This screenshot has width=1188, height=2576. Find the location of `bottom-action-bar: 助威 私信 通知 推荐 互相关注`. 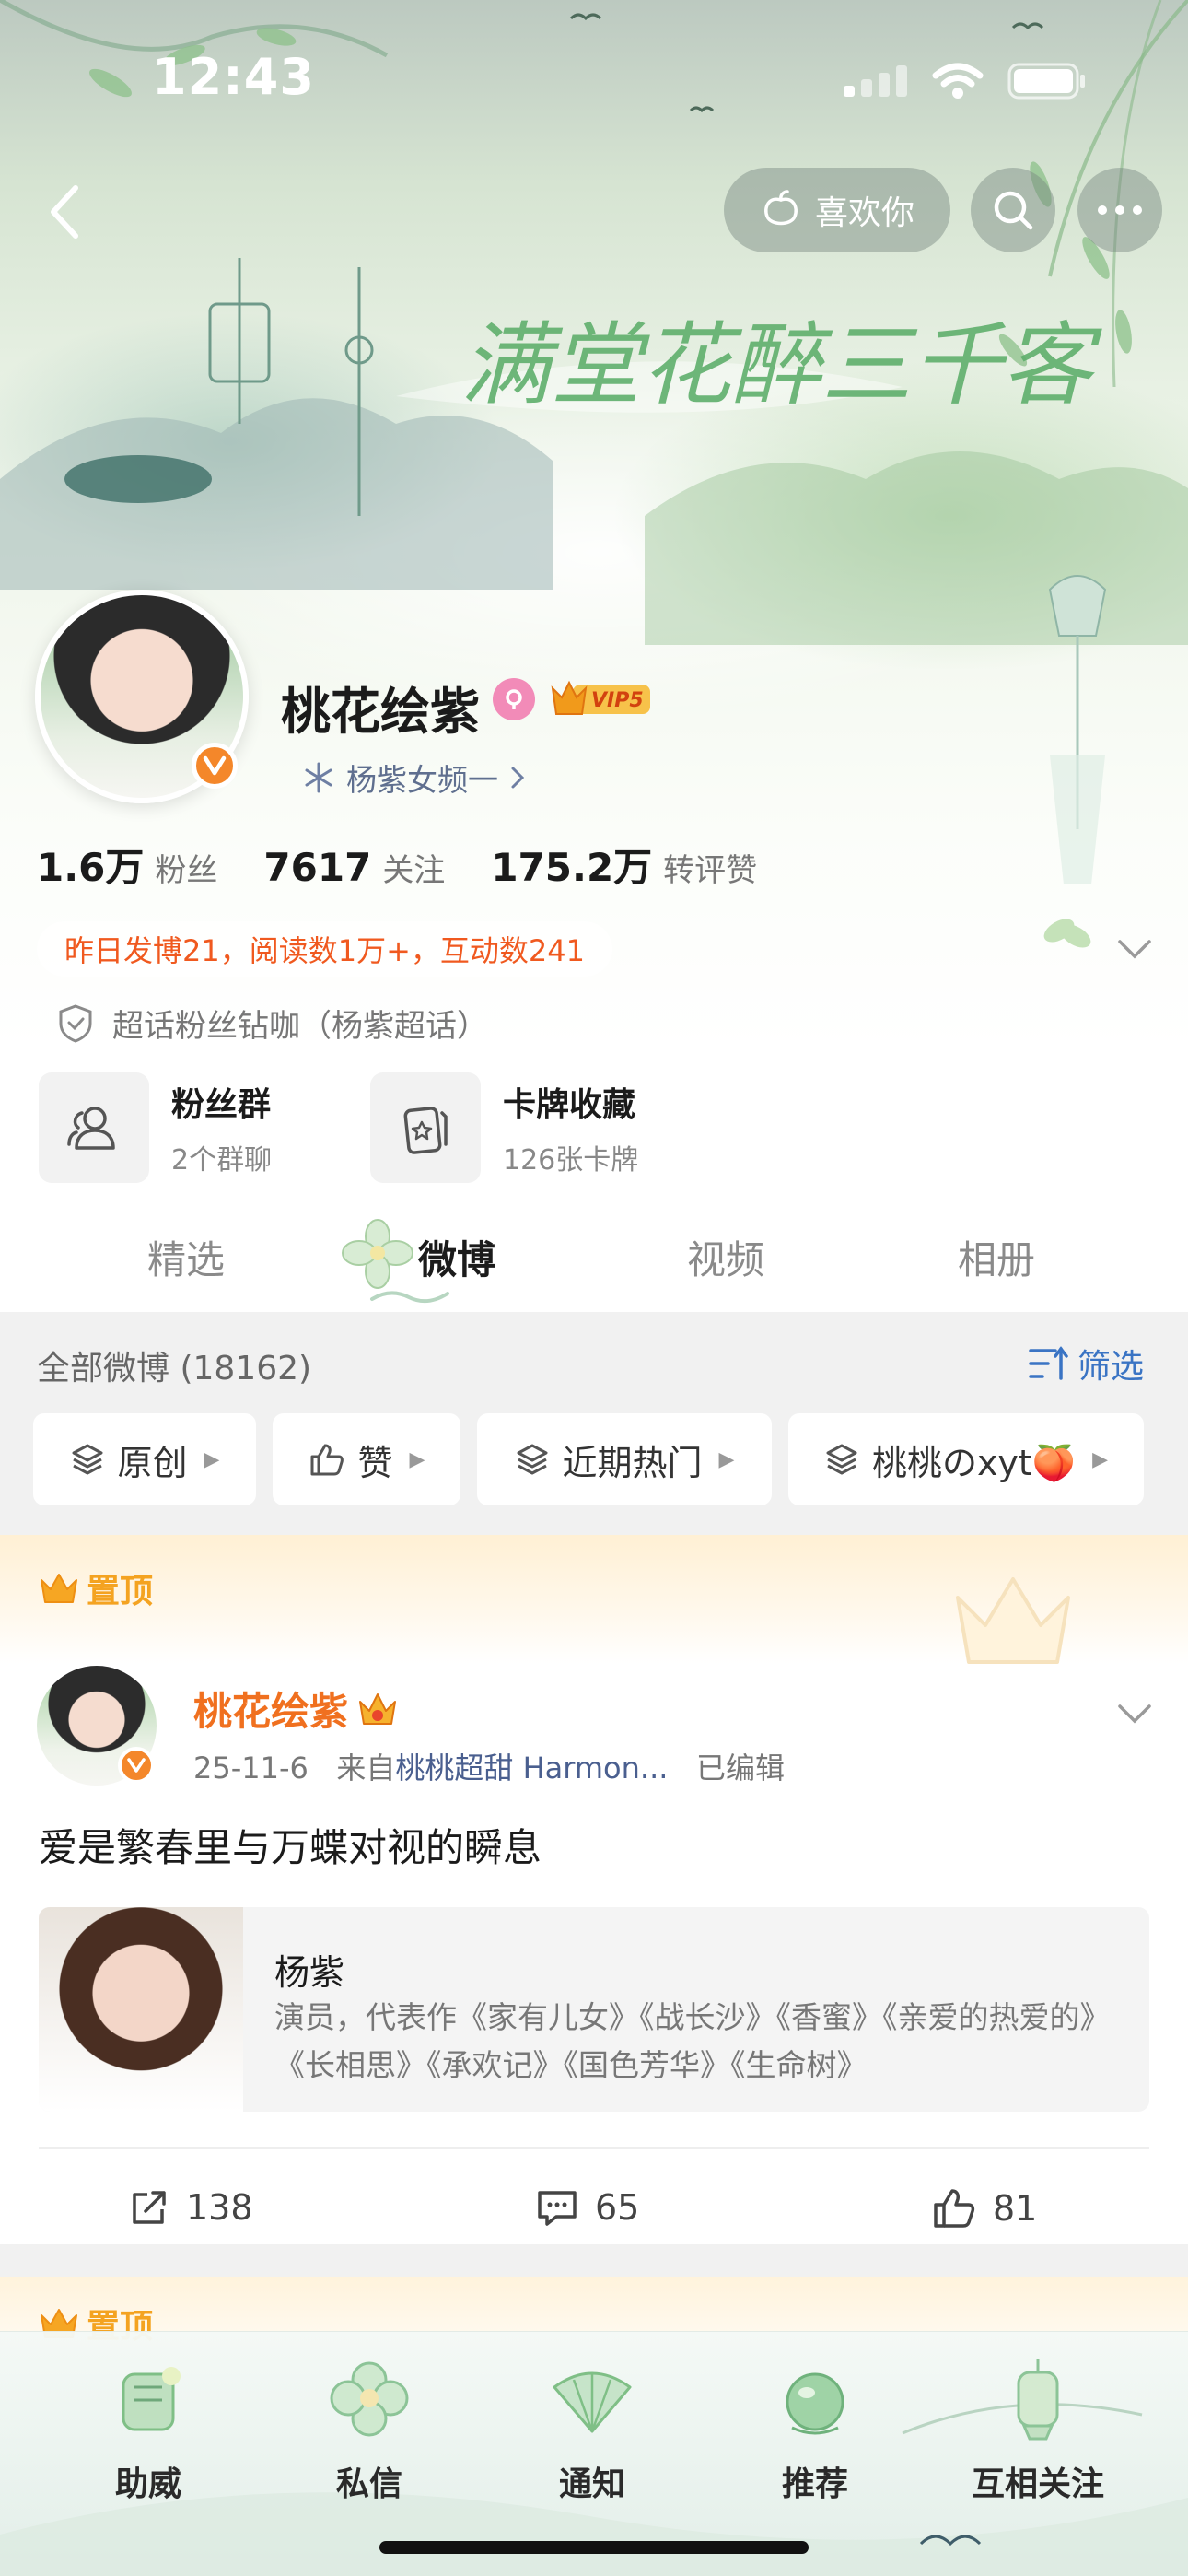

bottom-action-bar: 助威 私信 通知 推荐 互相关注 is located at coordinates (594, 2453).